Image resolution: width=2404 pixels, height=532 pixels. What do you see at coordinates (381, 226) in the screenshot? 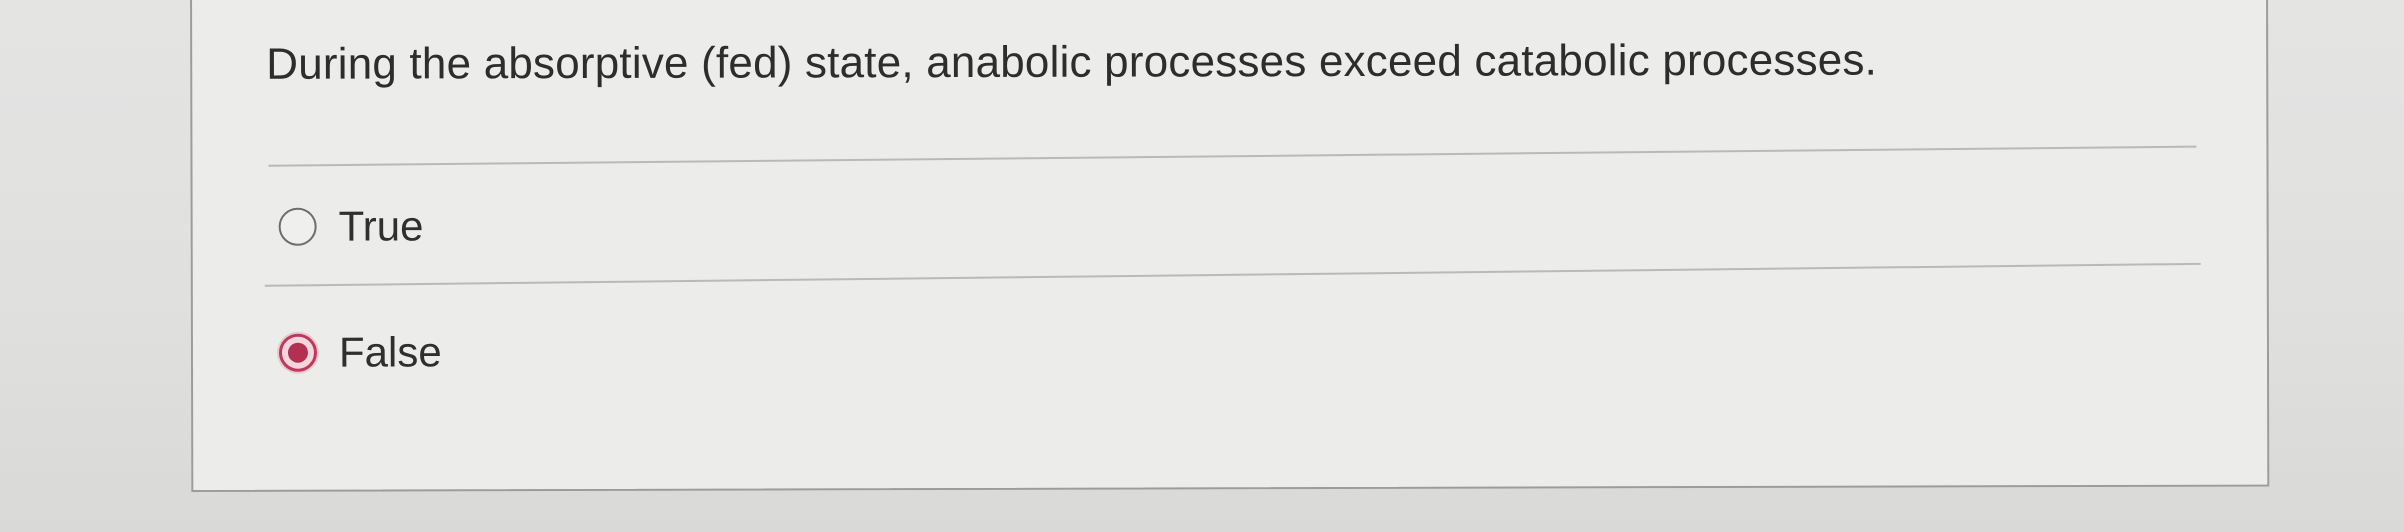
I see `option-label-true: True` at bounding box center [381, 226].